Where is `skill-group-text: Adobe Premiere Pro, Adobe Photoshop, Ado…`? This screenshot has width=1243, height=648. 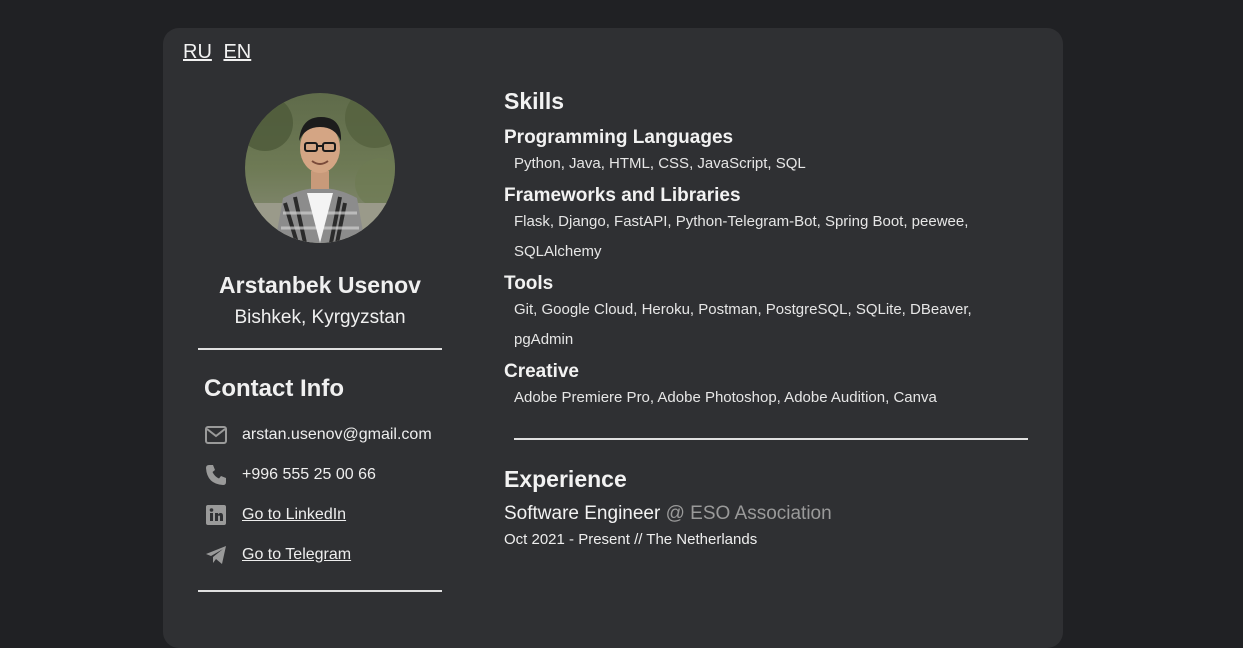 skill-group-text: Adobe Premiere Pro, Adobe Photoshop, Ado… is located at coordinates (725, 397).